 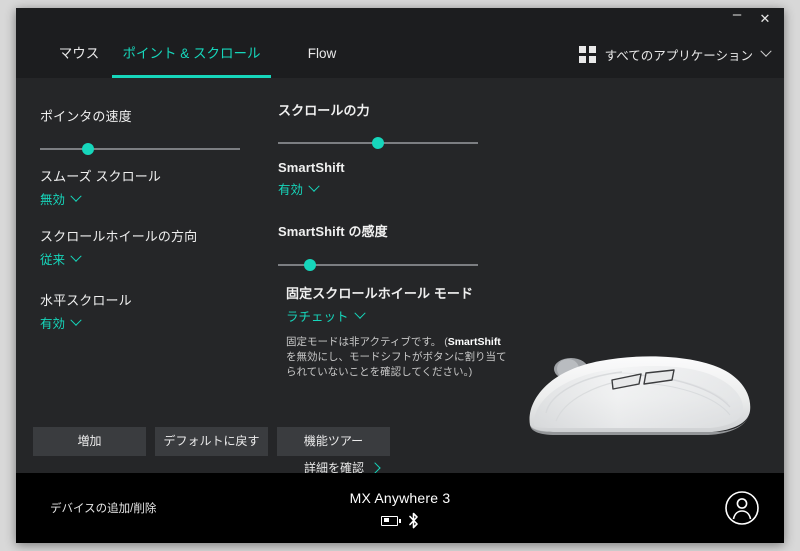 What do you see at coordinates (383, 125) in the screenshot?
I see `scroll-power-control: スクロールの力` at bounding box center [383, 125].